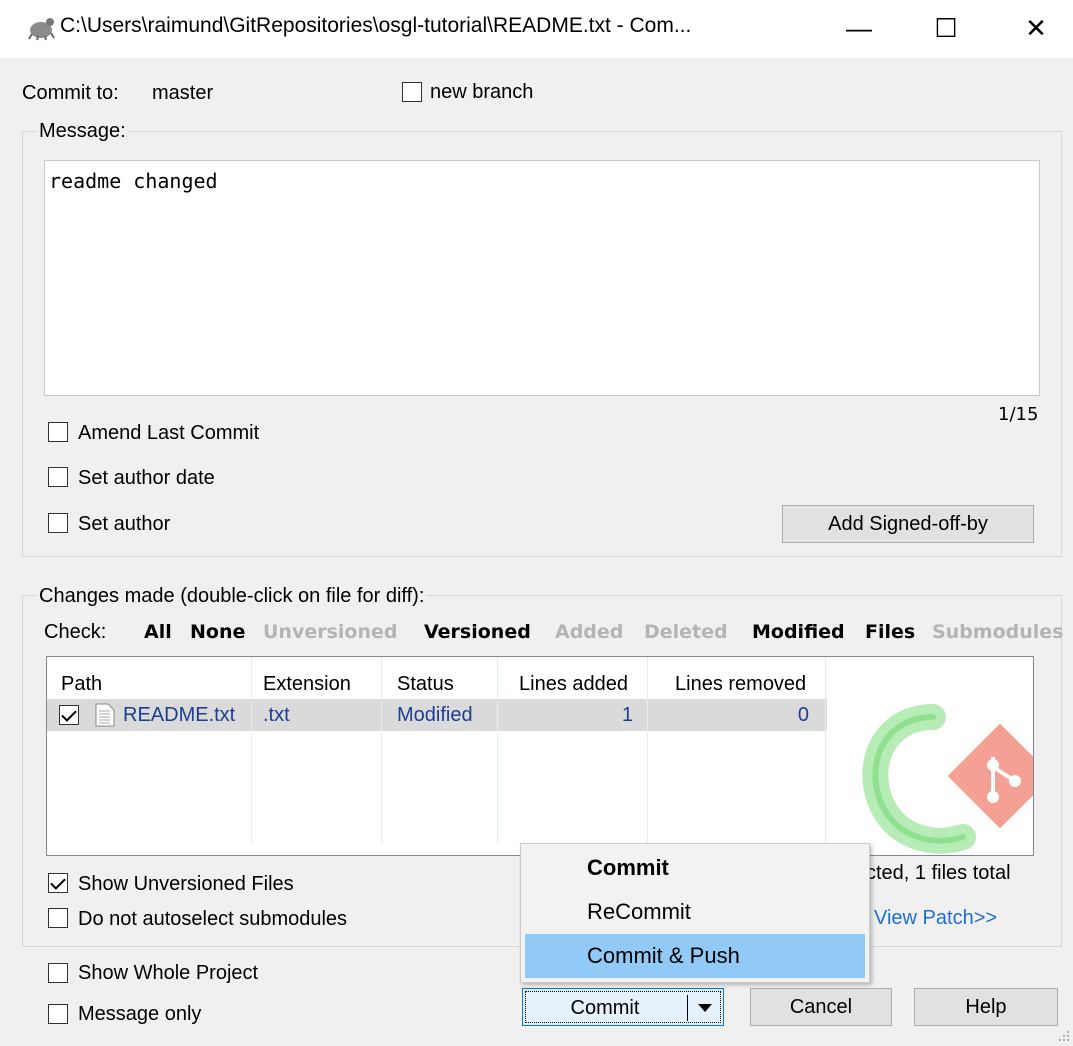  Describe the element at coordinates (183, 93) in the screenshot. I see `branch-name: master` at that location.